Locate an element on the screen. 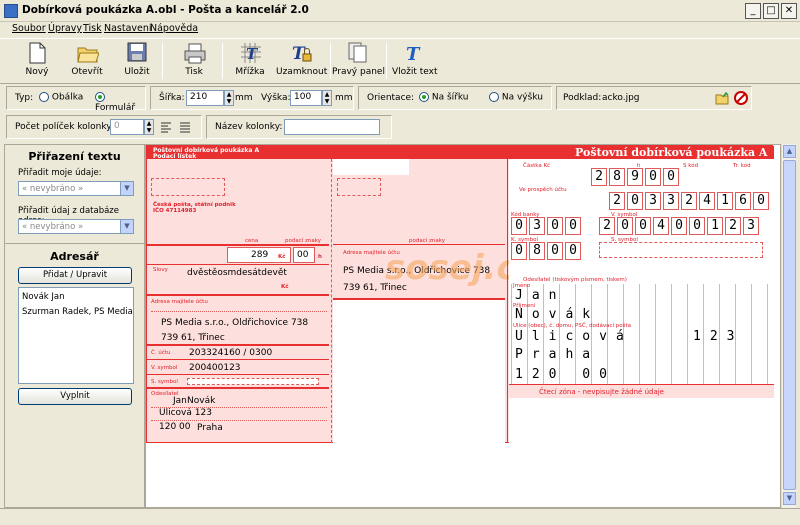  menu-soubor: Soubor is located at coordinates (29, 28).